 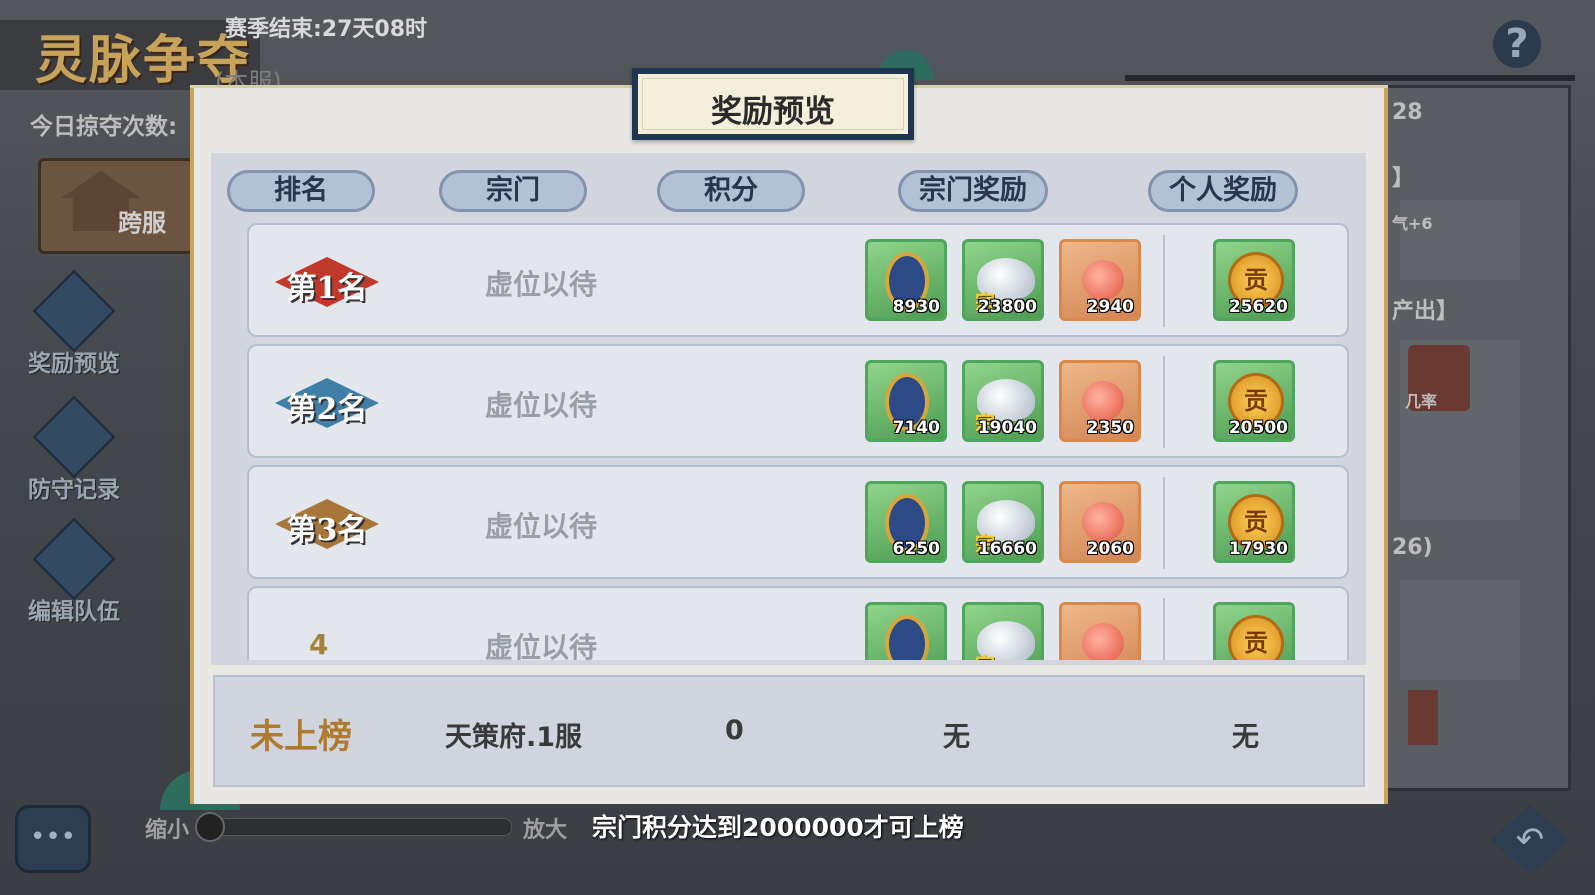 I want to click on header-personal-reward: 个人奖励, so click(x=1223, y=191).